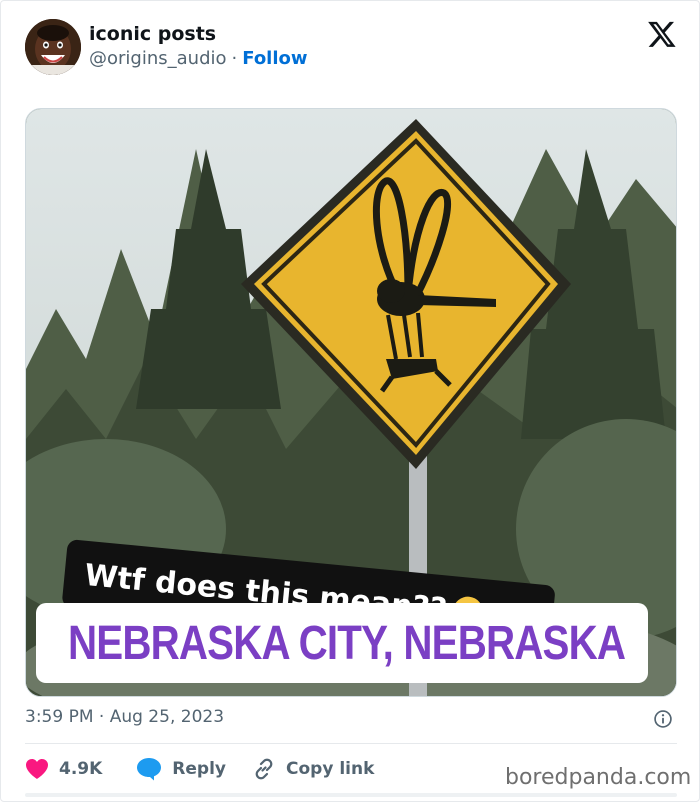 This screenshot has height=802, width=700. I want to click on read-more-bar, so click(351, 795).